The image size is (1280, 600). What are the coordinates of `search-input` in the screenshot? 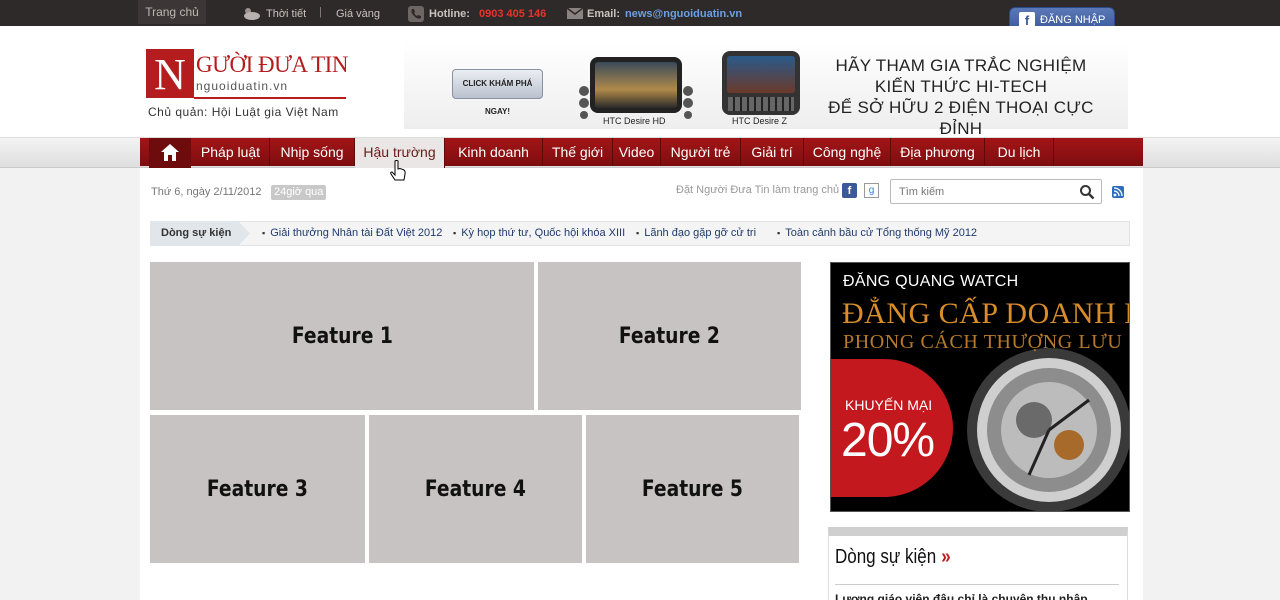 It's located at (984, 192).